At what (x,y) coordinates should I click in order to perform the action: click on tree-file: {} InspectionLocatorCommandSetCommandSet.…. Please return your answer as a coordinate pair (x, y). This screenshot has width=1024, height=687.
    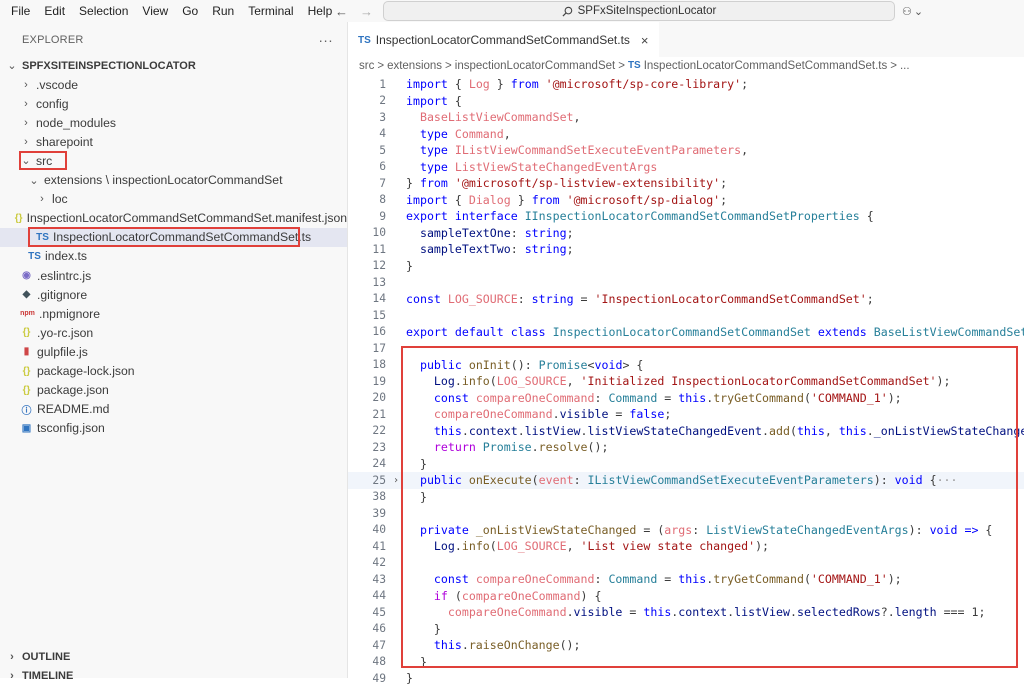
    Looking at the image, I should click on (173, 218).